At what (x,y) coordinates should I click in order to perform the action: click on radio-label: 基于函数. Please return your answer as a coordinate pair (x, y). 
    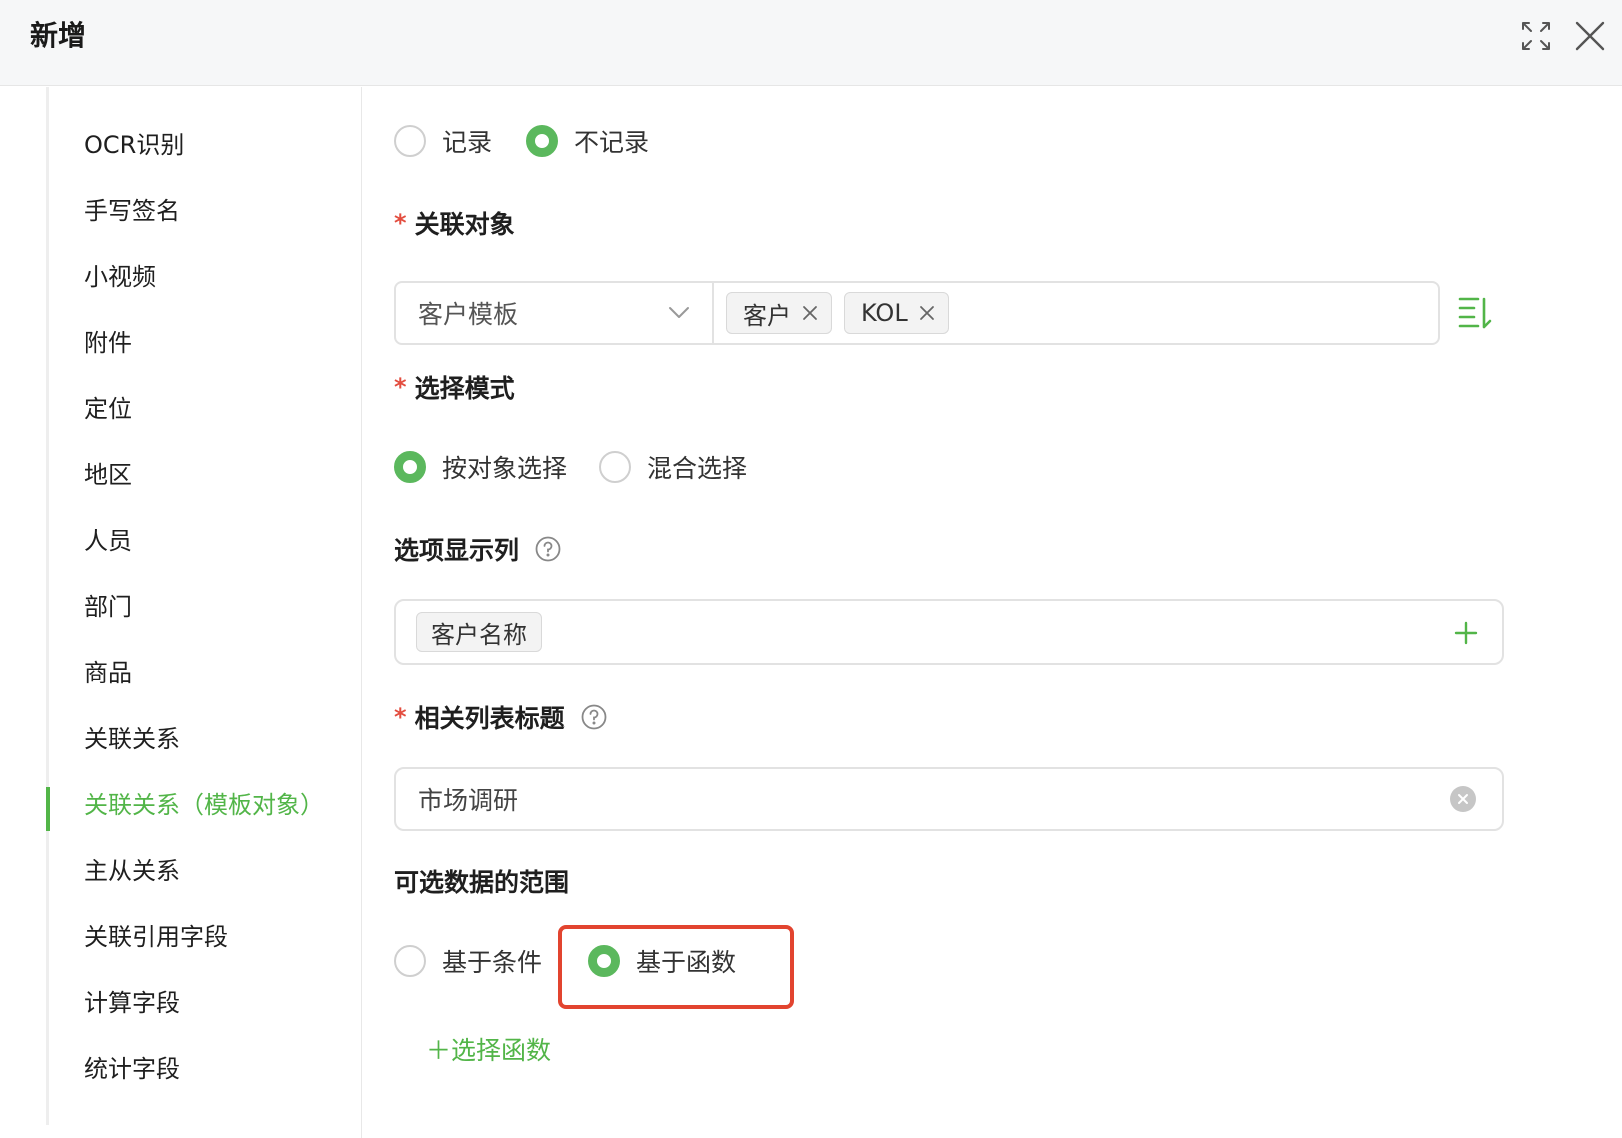
    Looking at the image, I should click on (686, 962).